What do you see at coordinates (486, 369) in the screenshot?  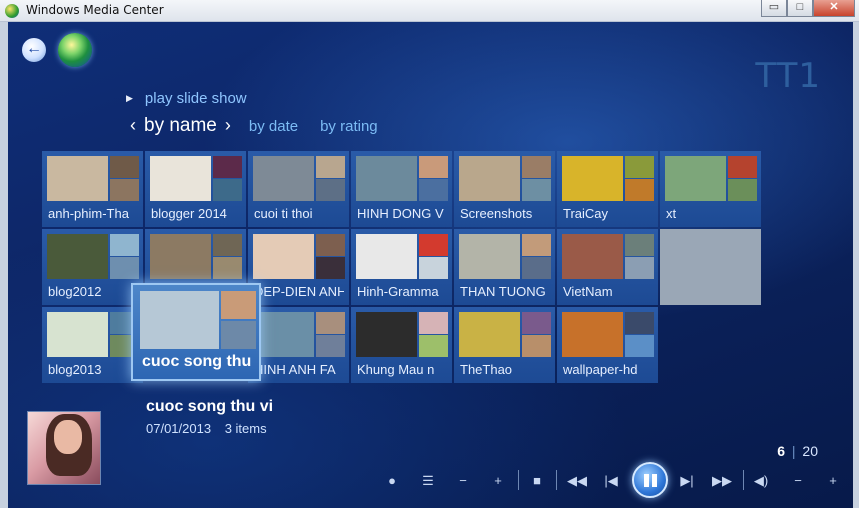 I see `folder-label: TheThao` at bounding box center [486, 369].